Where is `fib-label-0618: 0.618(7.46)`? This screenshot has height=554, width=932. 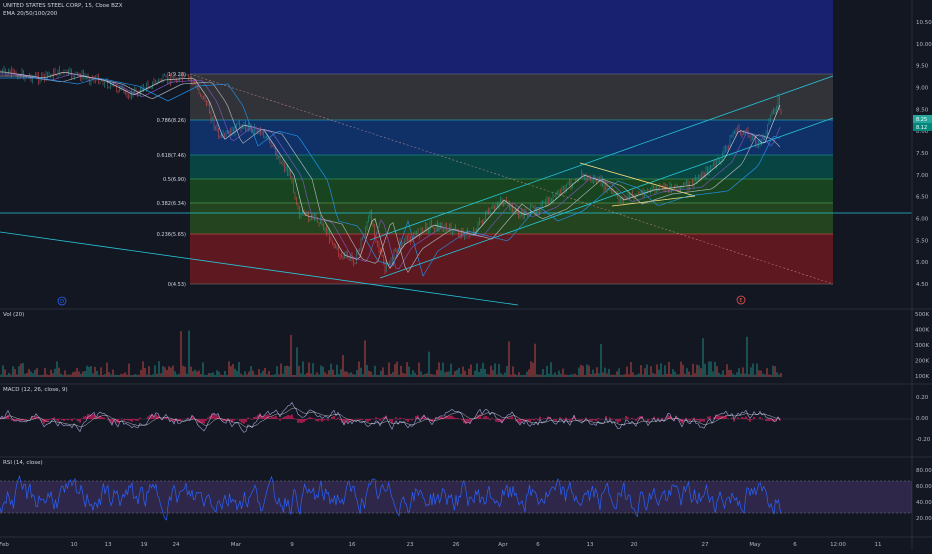 fib-label-0618: 0.618(7.46) is located at coordinates (171, 156).